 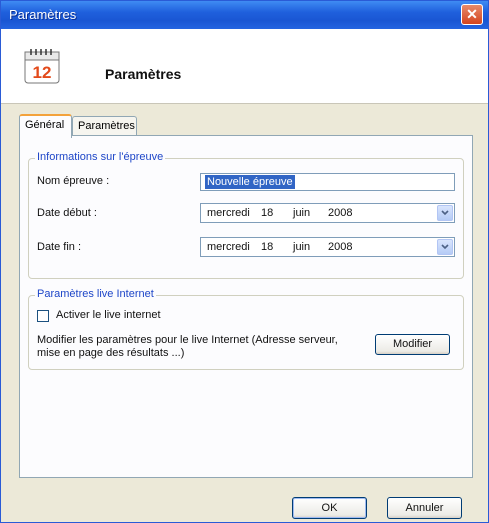 What do you see at coordinates (267, 213) in the screenshot?
I see `start-day: 18` at bounding box center [267, 213].